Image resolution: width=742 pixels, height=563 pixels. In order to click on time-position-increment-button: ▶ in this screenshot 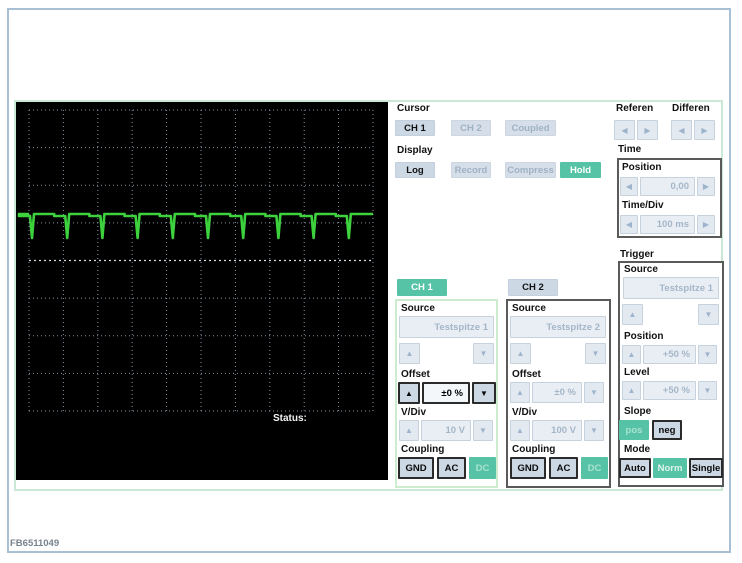, I will do `click(706, 186)`.